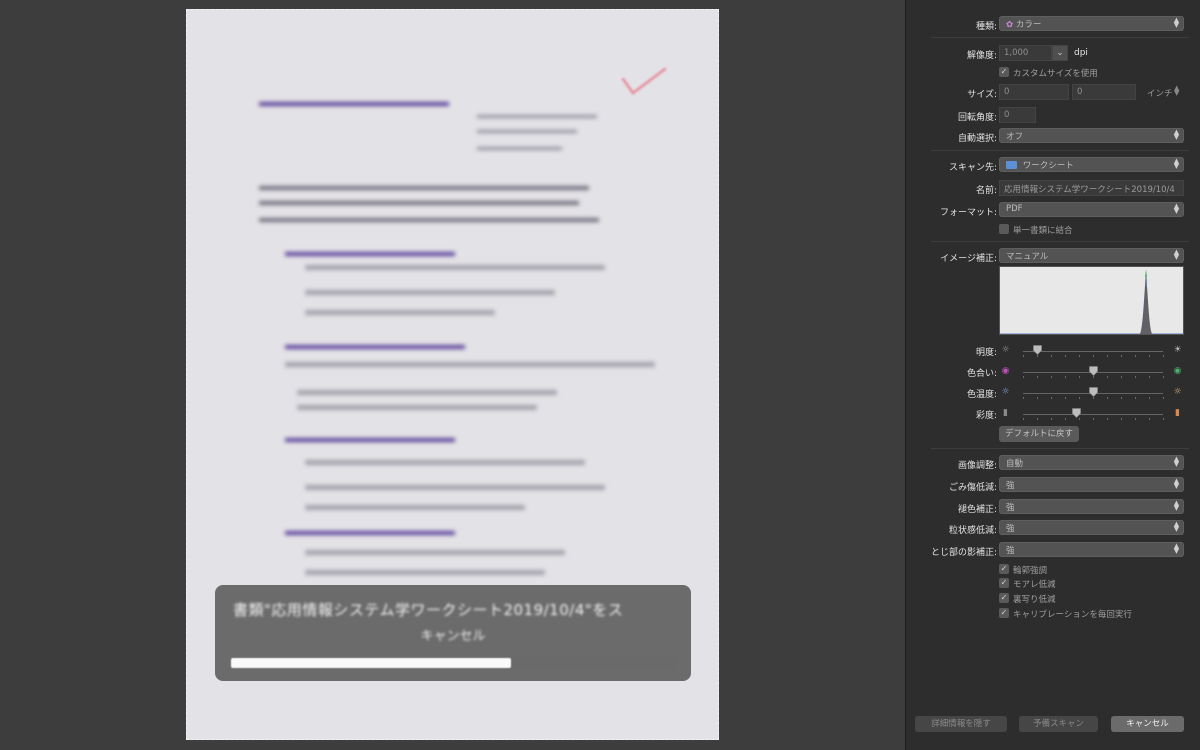 The height and width of the screenshot is (750, 1200). Describe the element at coordinates (371, 663) in the screenshot. I see `progress-bar-fill` at that location.